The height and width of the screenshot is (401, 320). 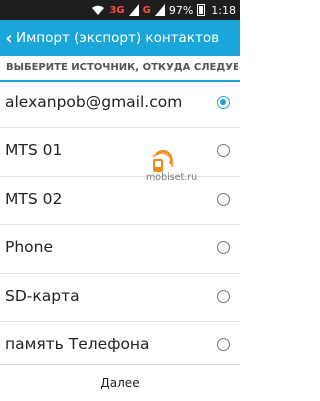 I want to click on list-item-label: SD-карта, so click(x=42, y=295).